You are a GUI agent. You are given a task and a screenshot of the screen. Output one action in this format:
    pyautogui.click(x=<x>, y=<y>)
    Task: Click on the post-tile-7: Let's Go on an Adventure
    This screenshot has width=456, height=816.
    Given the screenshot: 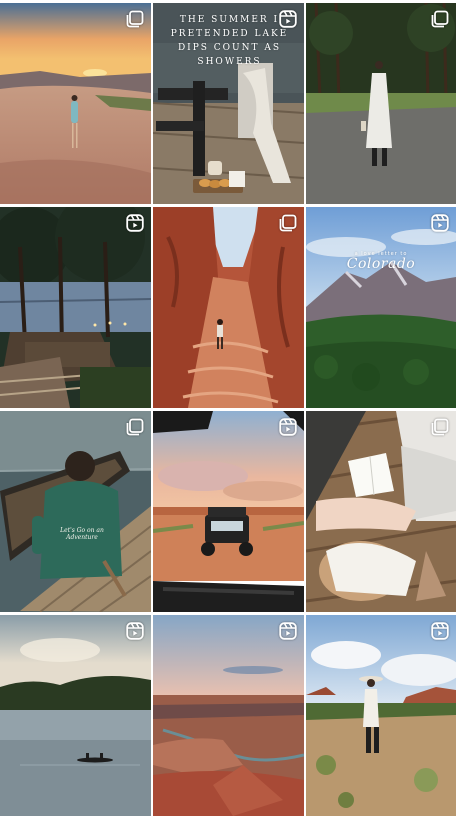 What is the action you would take?
    pyautogui.click(x=75, y=511)
    